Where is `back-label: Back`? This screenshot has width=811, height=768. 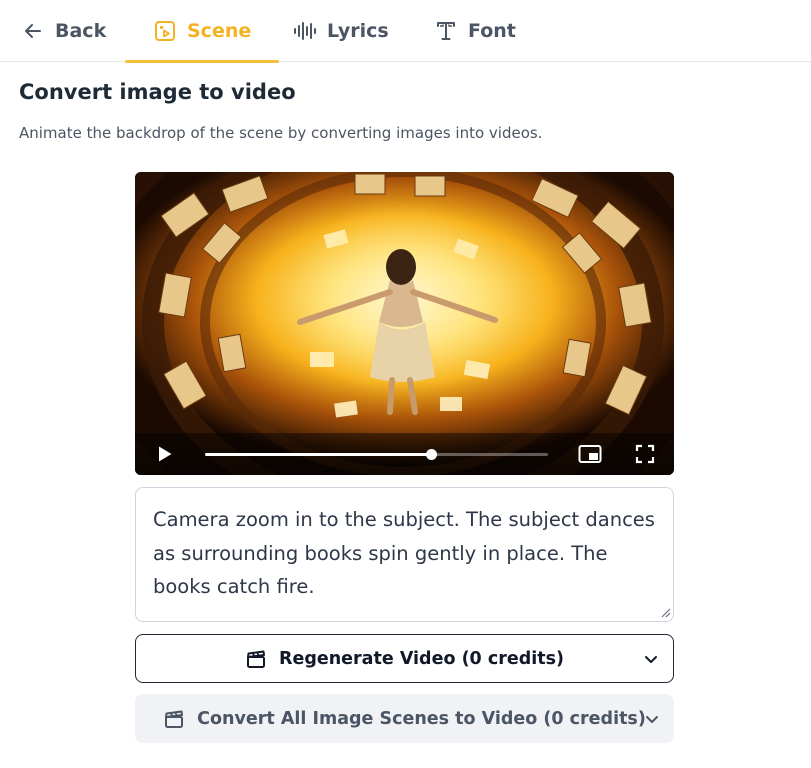
back-label: Back is located at coordinates (81, 31).